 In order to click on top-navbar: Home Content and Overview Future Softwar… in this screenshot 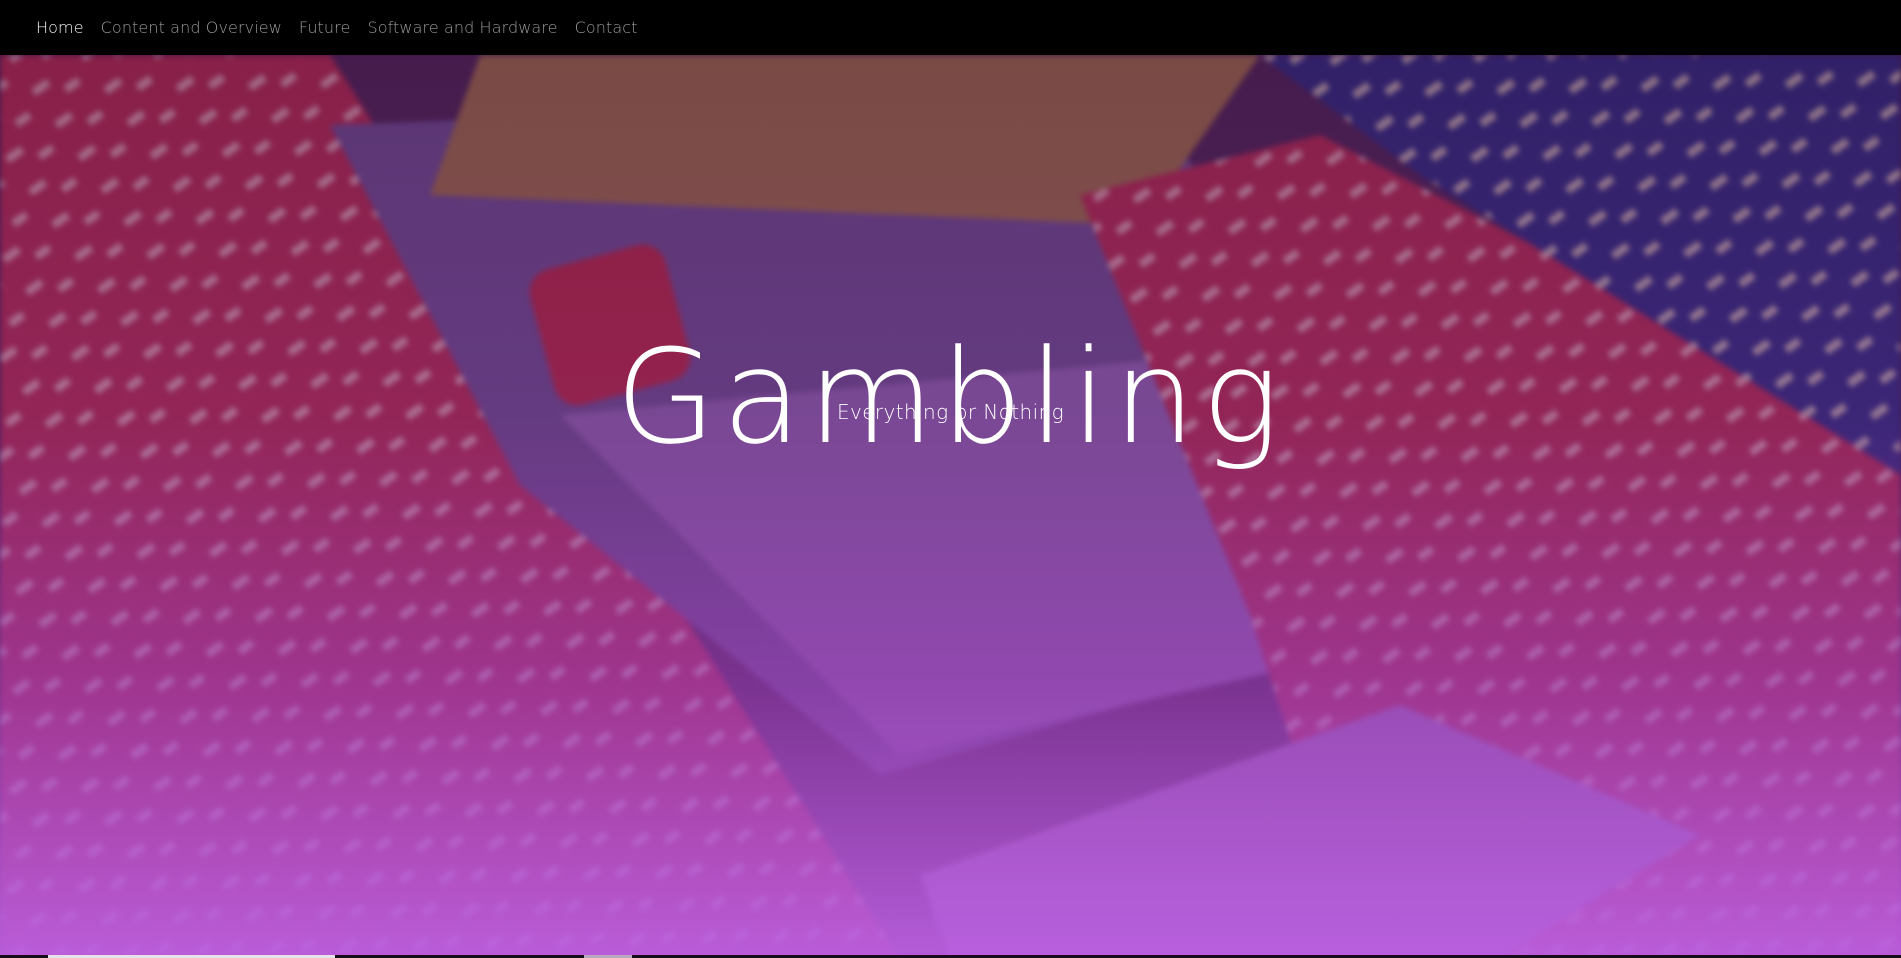, I will do `click(950, 27)`.